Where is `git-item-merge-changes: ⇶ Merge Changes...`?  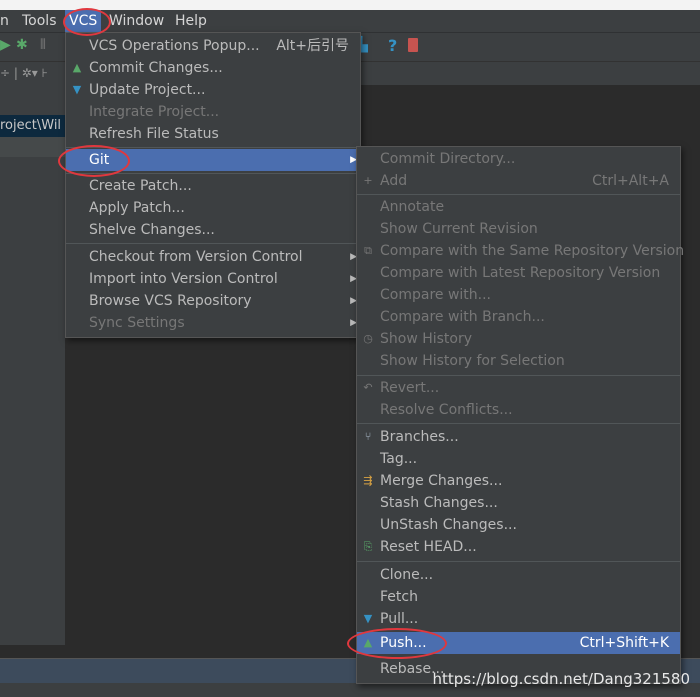 git-item-merge-changes: ⇶ Merge Changes... is located at coordinates (518, 481).